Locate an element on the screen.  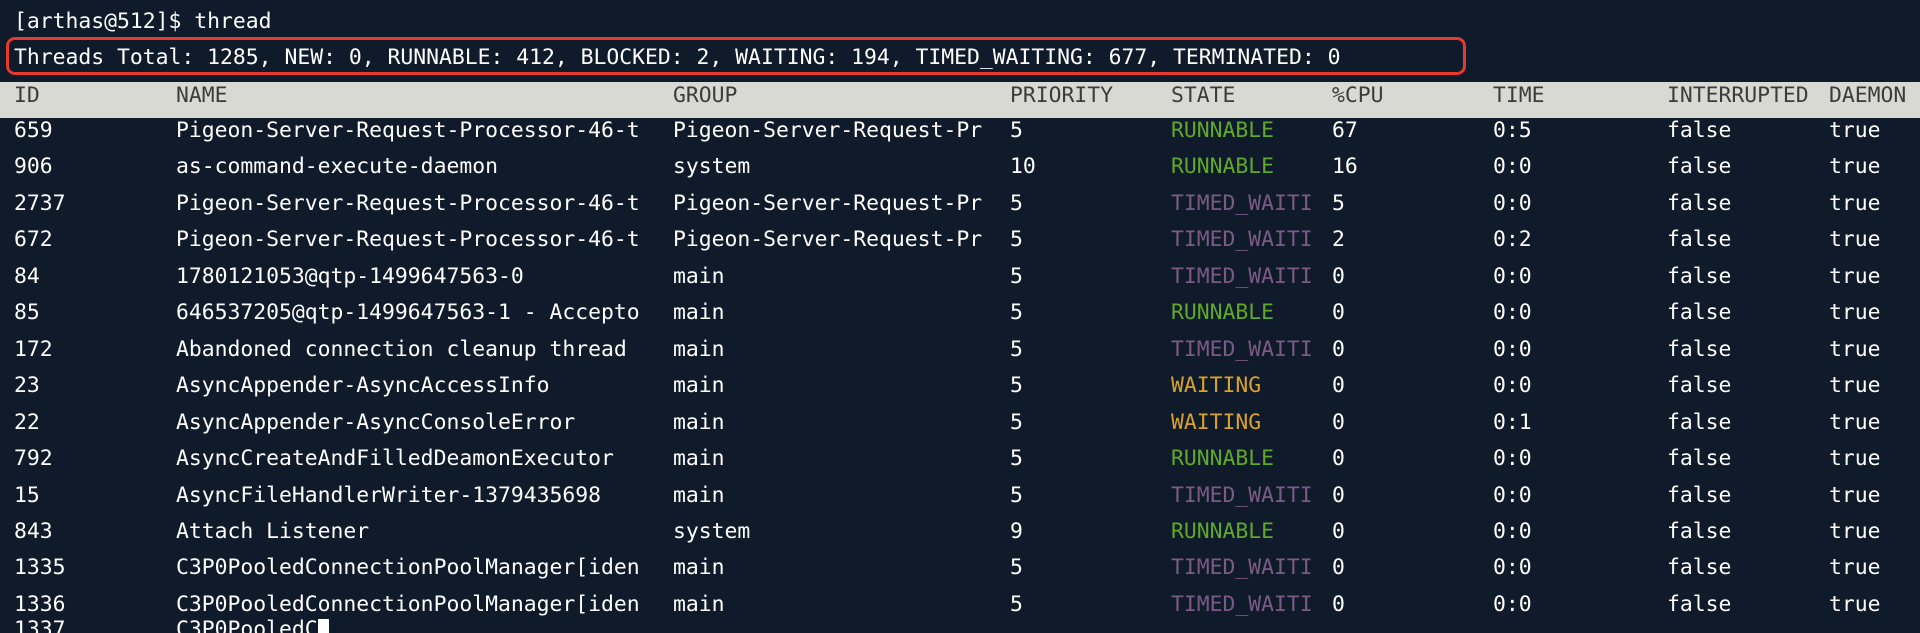
header-daemon: DAEMON is located at coordinates (1868, 95).